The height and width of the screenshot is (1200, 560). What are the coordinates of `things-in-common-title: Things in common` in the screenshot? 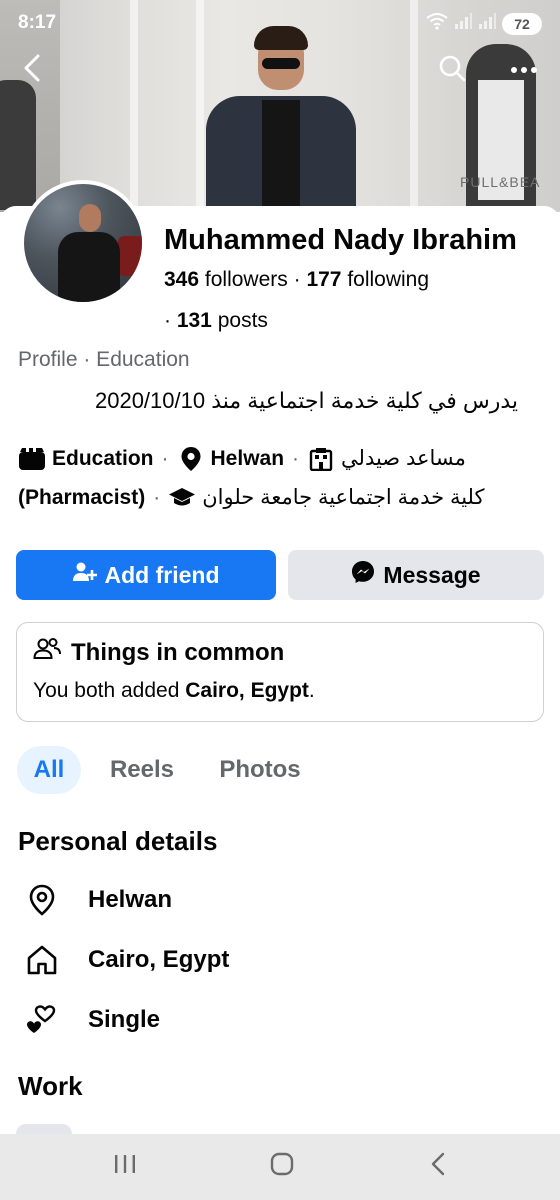 It's located at (158, 652).